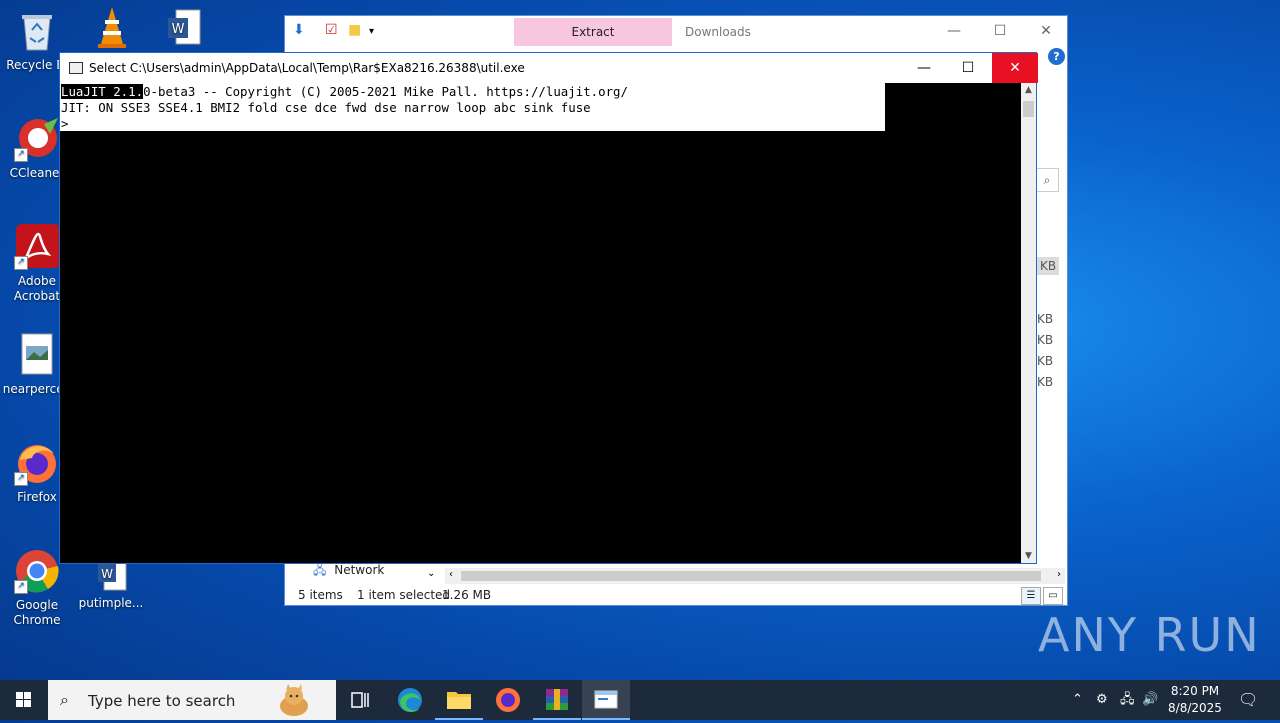 The image size is (1280, 723). I want to click on vlc-cone-icon, so click(112, 27).